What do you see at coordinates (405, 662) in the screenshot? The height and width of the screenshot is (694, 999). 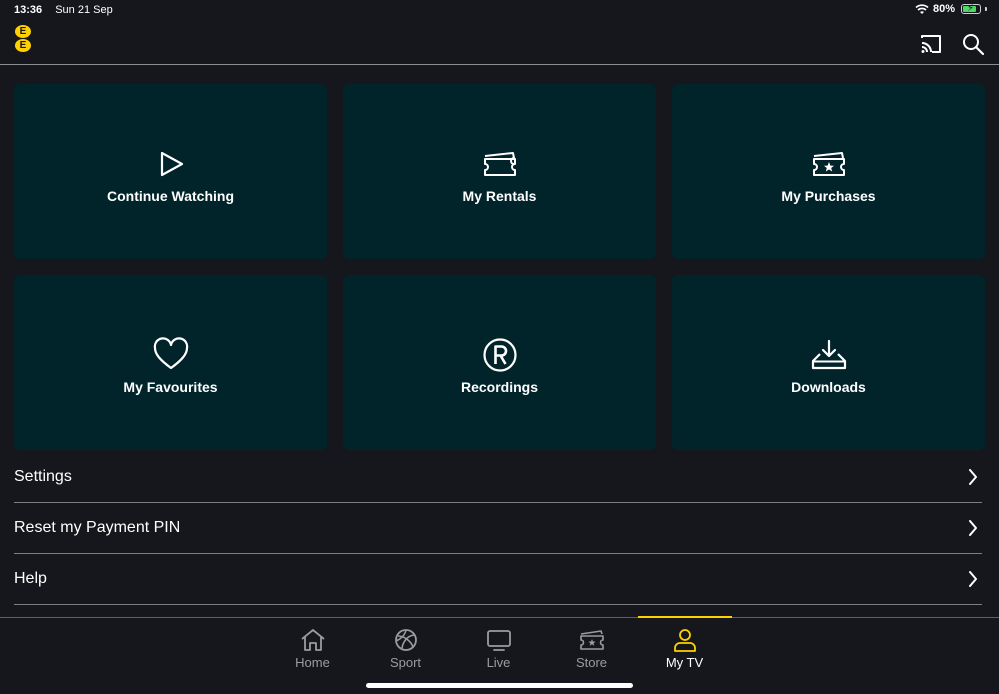 I see `tab-label: Sport` at bounding box center [405, 662].